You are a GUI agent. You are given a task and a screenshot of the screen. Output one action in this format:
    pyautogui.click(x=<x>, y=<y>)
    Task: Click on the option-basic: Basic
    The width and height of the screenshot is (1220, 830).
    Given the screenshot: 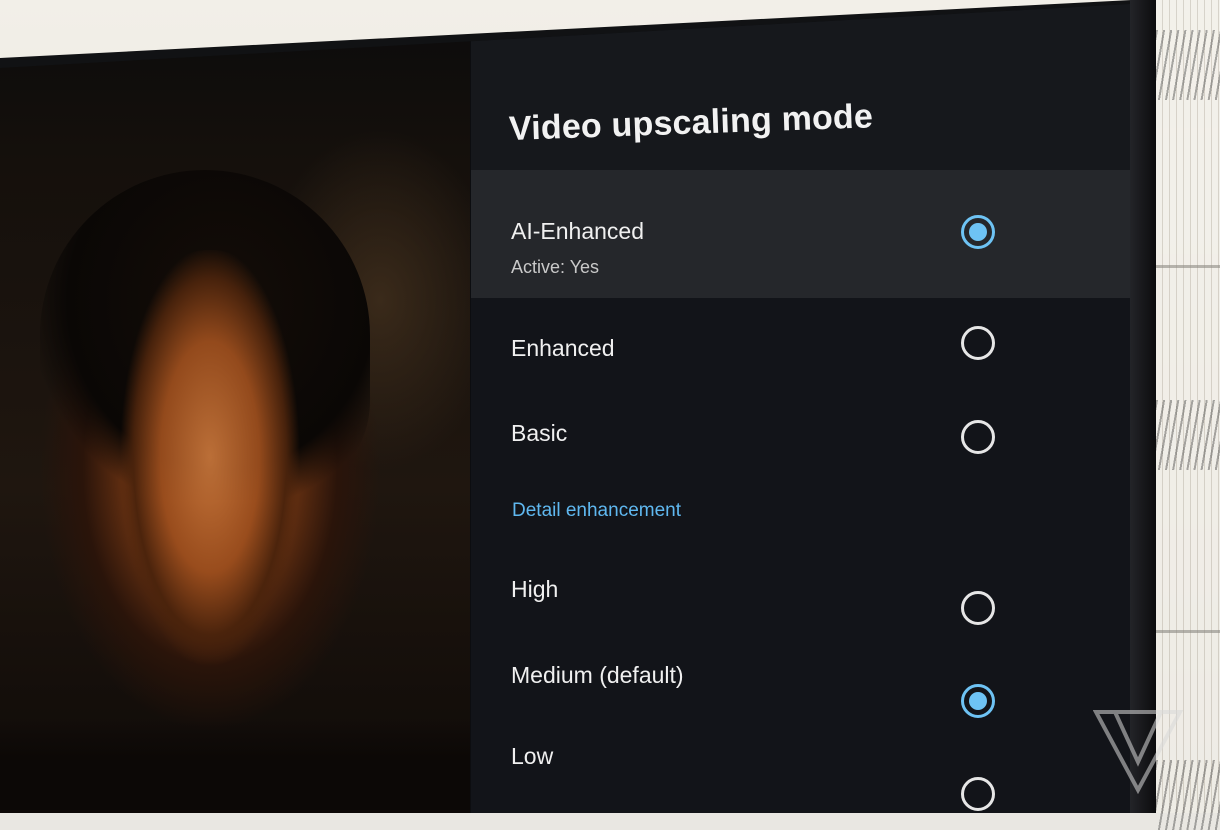 What is the action you would take?
    pyautogui.click(x=800, y=438)
    